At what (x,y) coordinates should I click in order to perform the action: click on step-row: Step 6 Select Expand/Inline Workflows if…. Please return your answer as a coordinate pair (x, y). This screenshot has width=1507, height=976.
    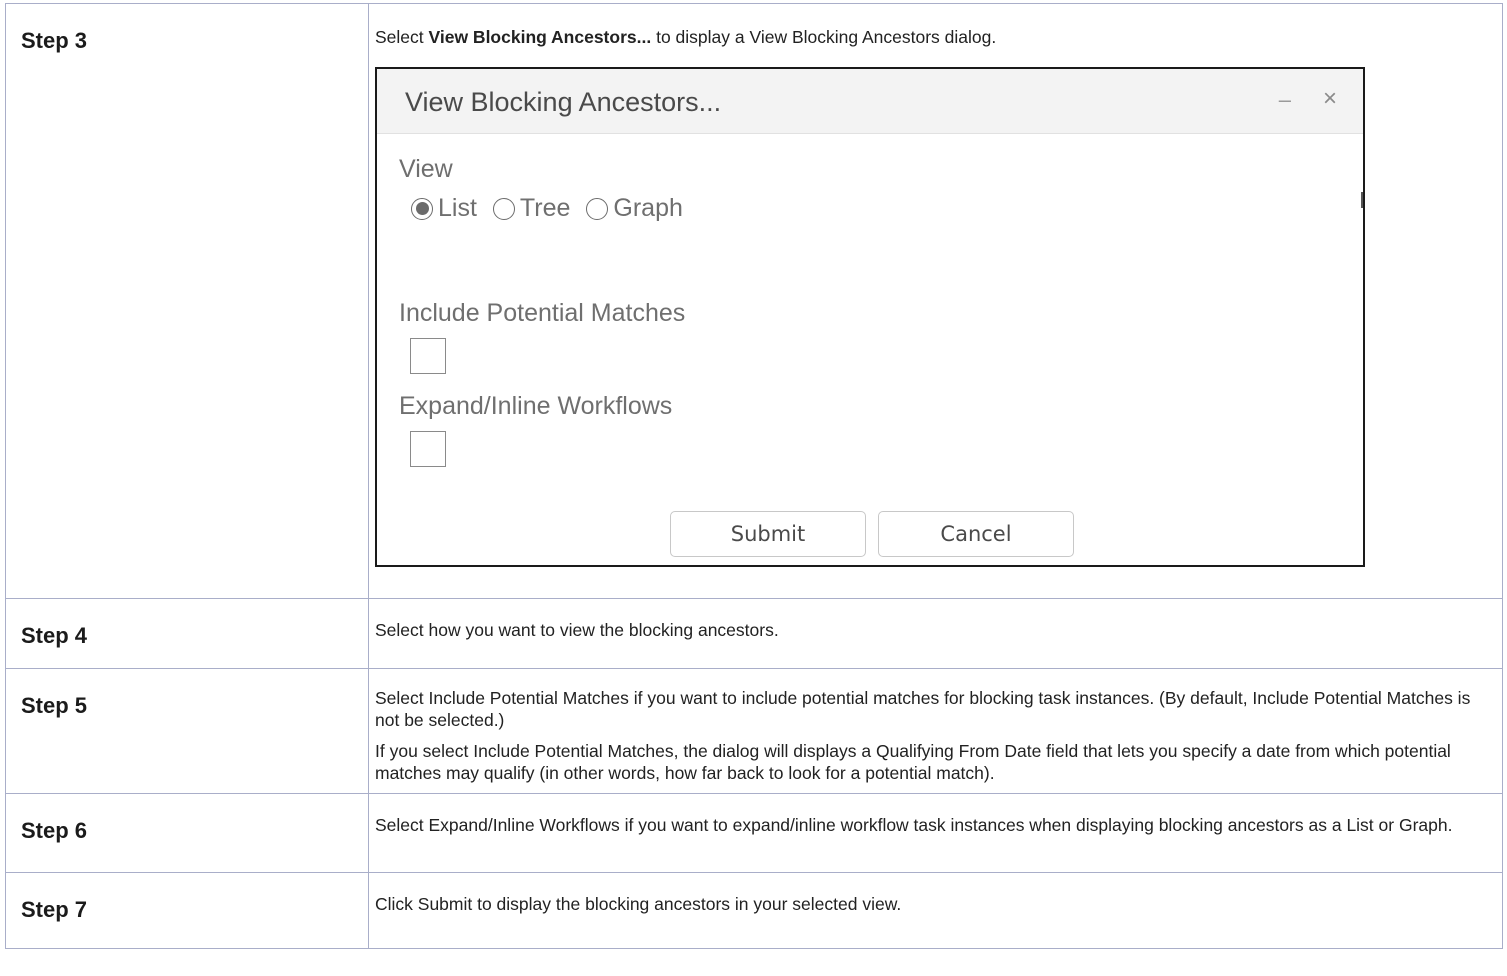
    Looking at the image, I should click on (754, 833).